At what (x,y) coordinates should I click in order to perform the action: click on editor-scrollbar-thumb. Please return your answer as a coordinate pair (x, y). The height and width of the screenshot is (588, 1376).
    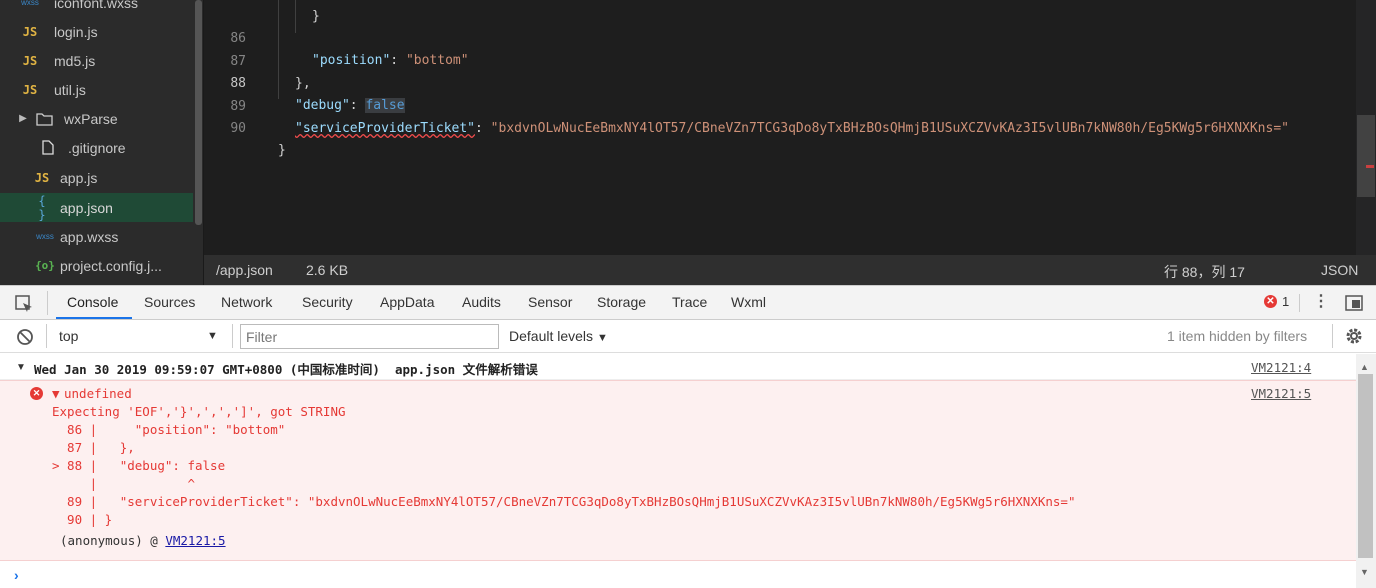
    Looking at the image, I should click on (1366, 156).